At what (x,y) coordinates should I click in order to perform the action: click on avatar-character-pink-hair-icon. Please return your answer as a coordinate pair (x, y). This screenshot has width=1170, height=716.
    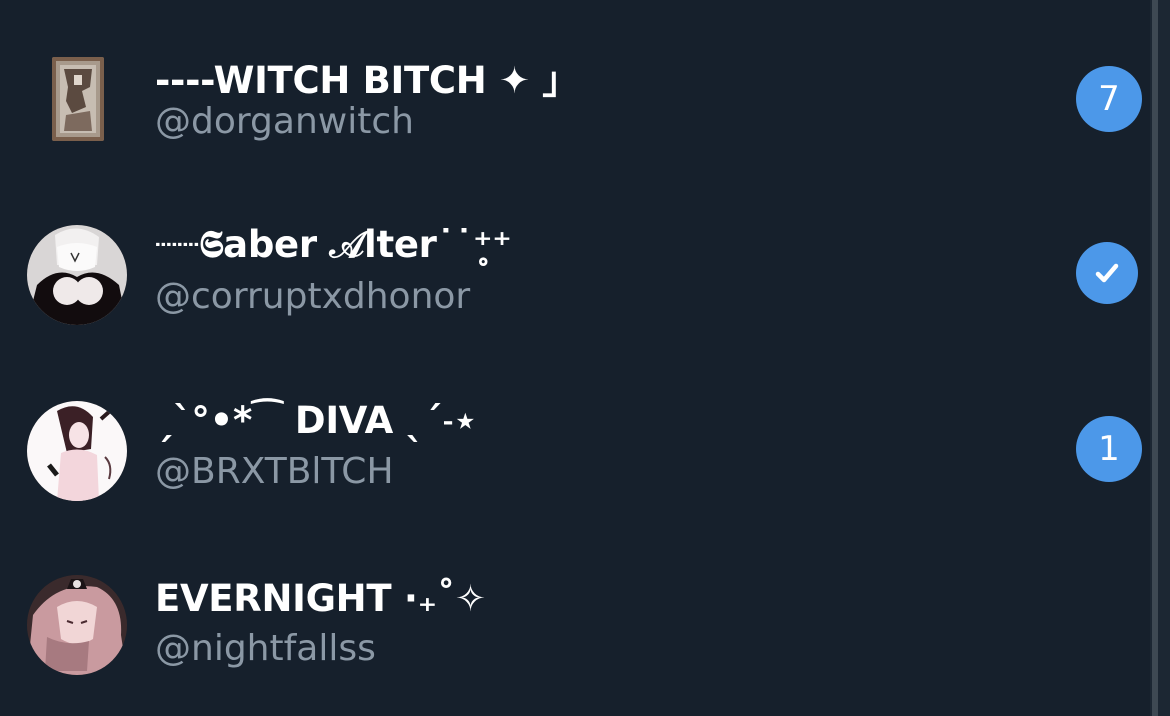
    Looking at the image, I should click on (77, 625).